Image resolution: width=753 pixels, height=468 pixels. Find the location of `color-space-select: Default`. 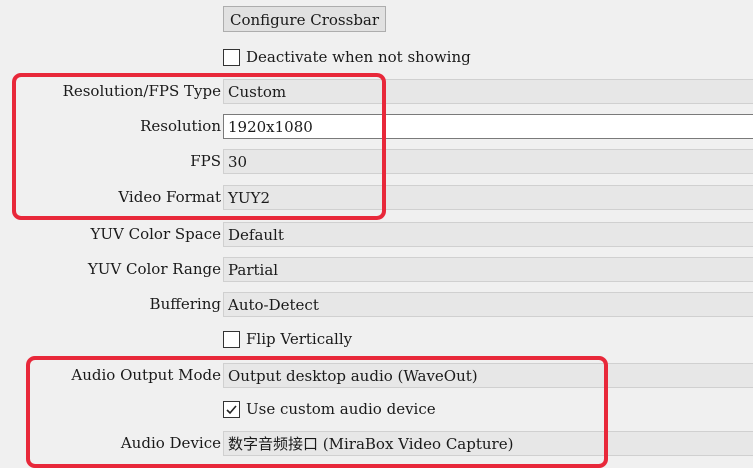

color-space-select: Default is located at coordinates (488, 234).